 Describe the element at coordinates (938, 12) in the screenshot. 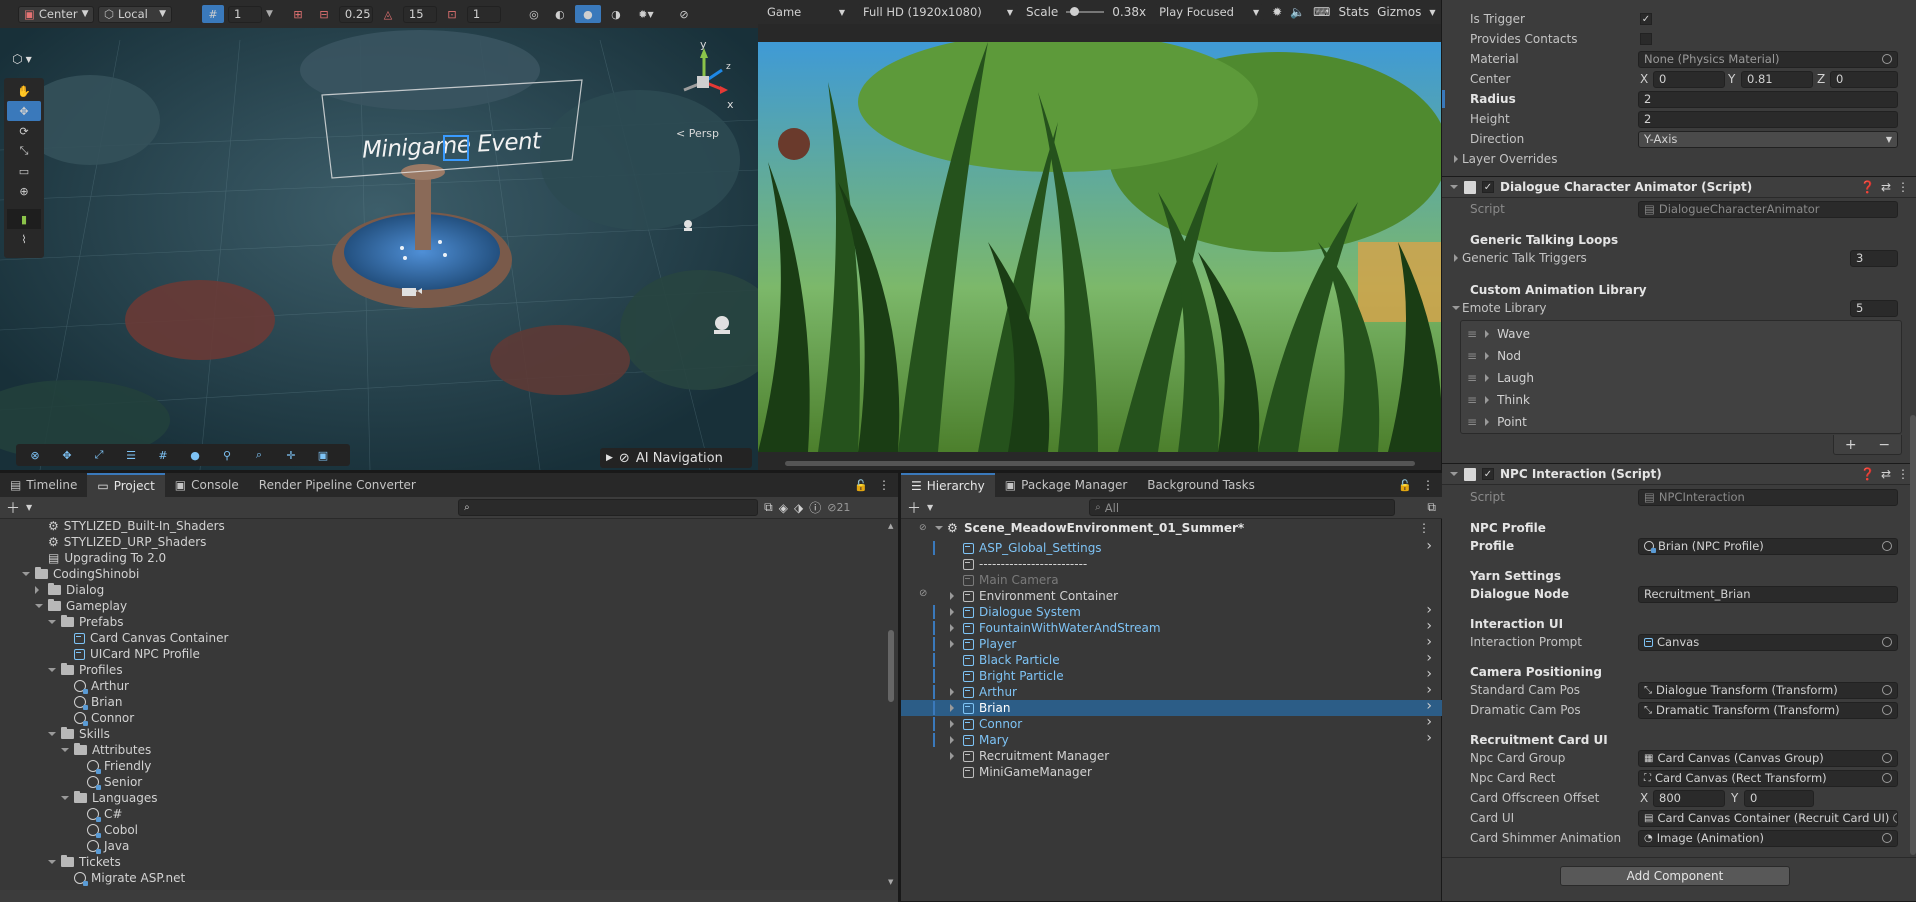

I see `resolution-dropdown: Full HD (1920x1080) ▼` at that location.